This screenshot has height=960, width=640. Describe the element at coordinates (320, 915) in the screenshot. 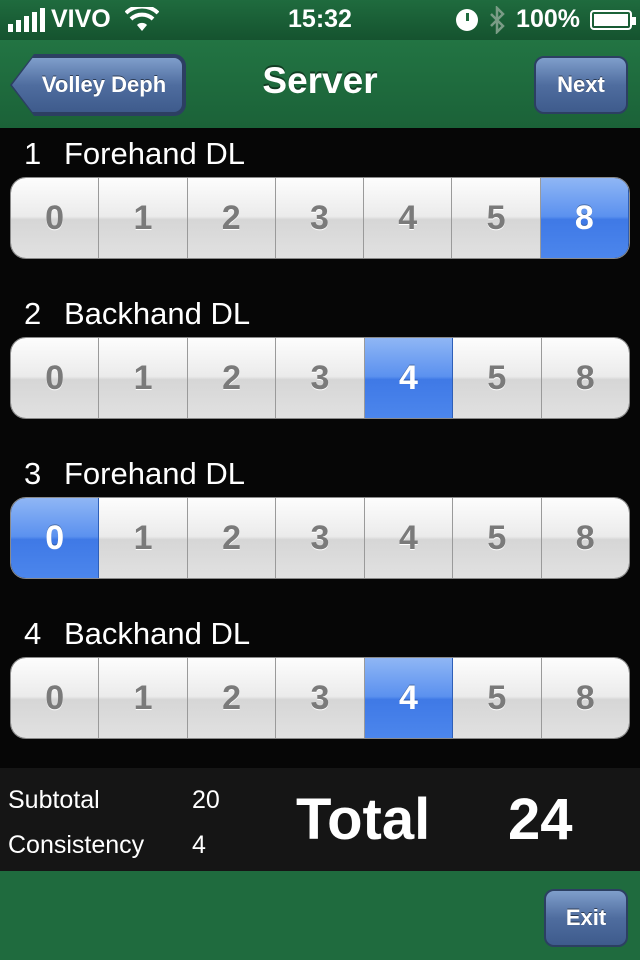

I see `bottom-toolbar: Exit` at that location.